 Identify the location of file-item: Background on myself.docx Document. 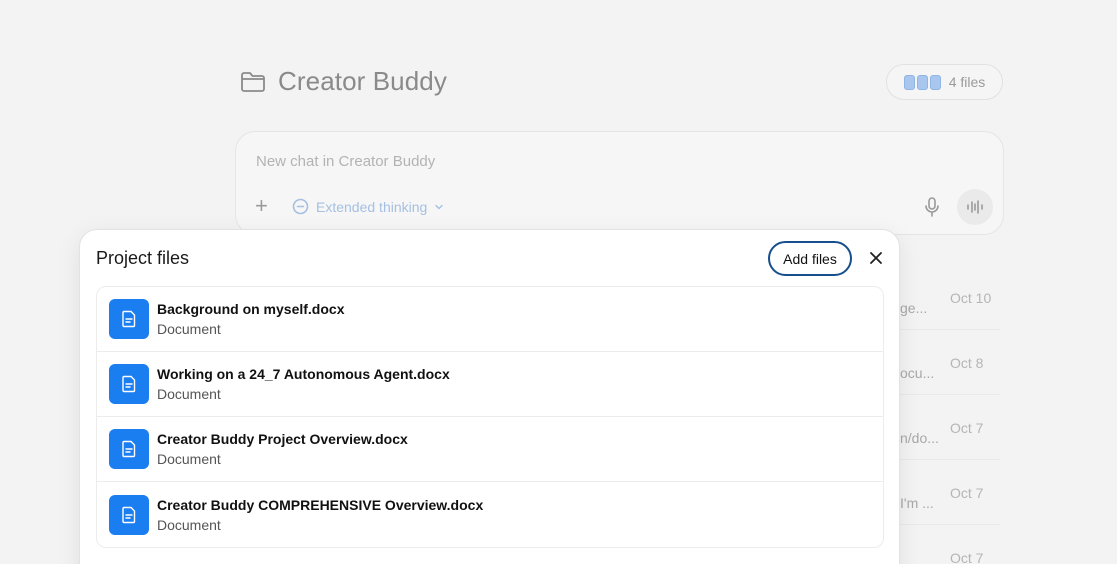
(490, 319).